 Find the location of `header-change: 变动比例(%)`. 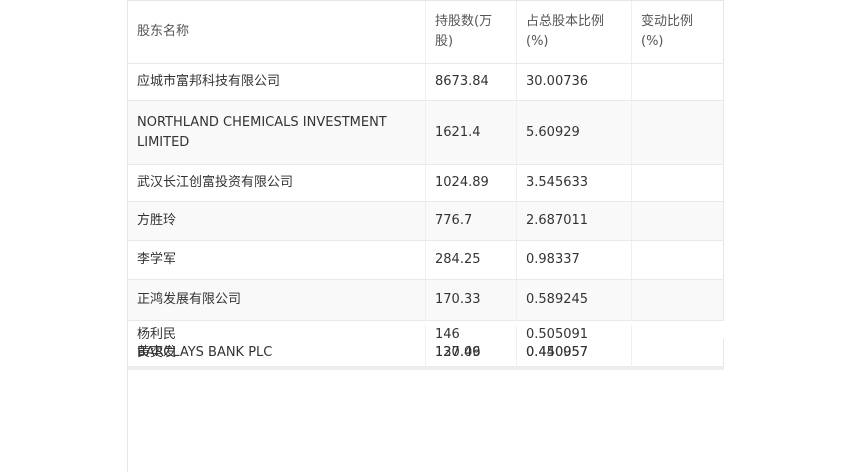

header-change: 变动比例(%) is located at coordinates (678, 32).